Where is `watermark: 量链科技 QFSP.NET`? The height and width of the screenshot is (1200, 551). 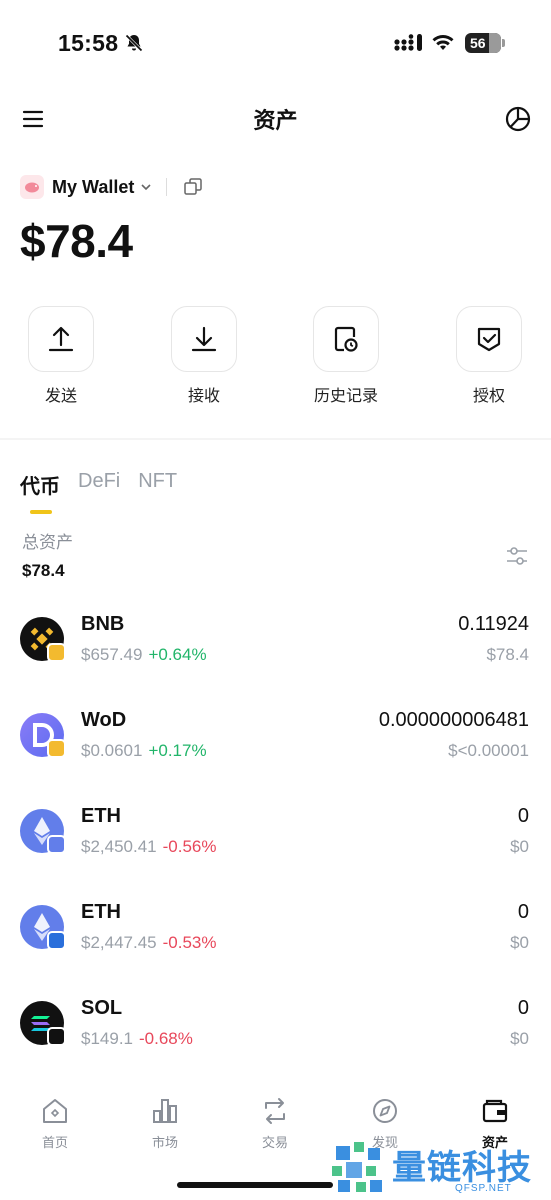
watermark: 量链科技 QFSP.NET is located at coordinates (440, 1169).